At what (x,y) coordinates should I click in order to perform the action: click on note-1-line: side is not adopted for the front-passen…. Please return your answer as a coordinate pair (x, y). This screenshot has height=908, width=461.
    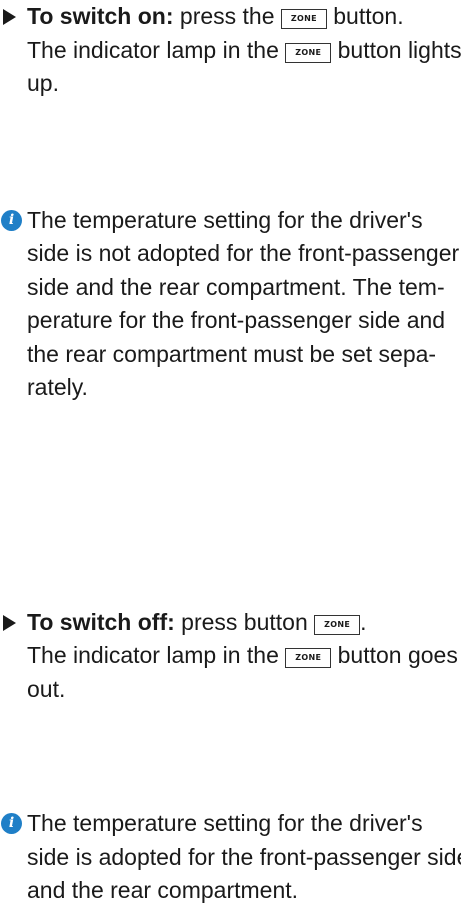
    Looking at the image, I should click on (243, 253).